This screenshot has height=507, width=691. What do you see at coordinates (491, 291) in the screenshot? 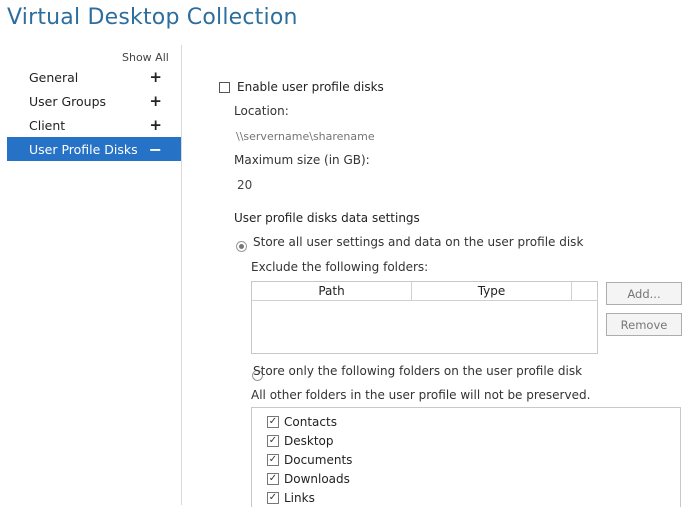
I see `column-header-type: Type` at bounding box center [491, 291].